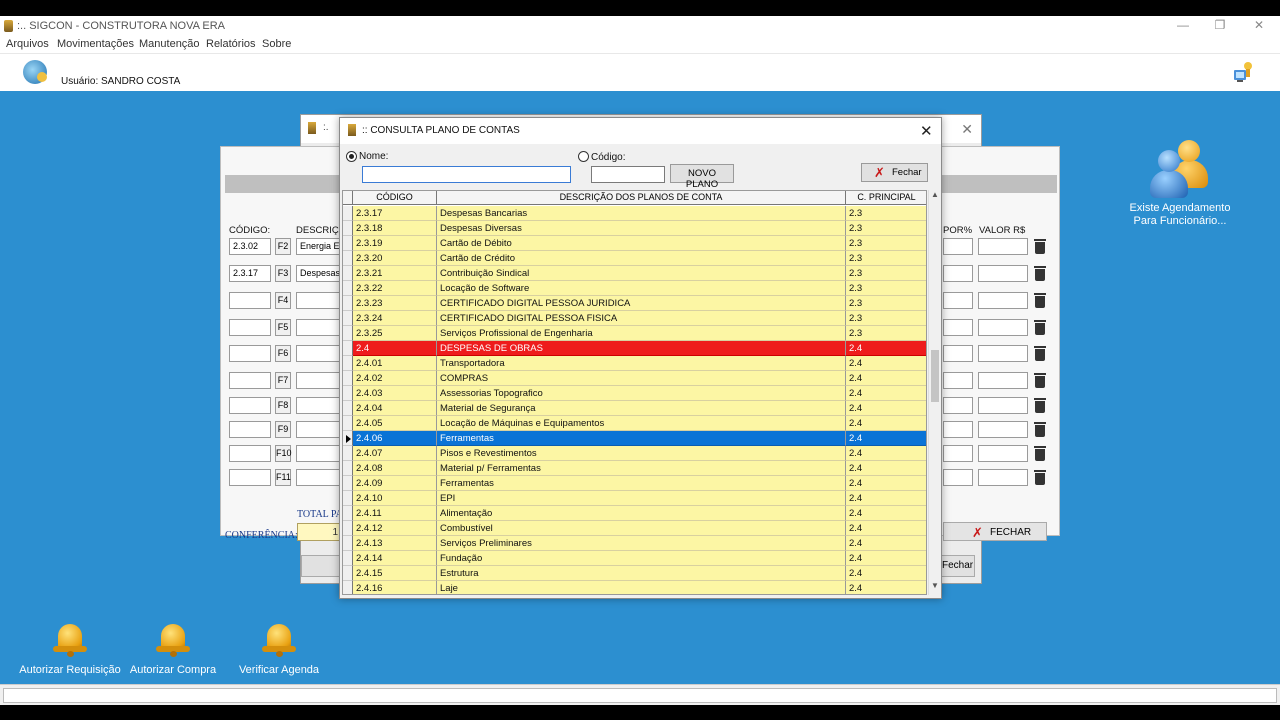 This screenshot has height=720, width=1280. What do you see at coordinates (250, 273) in the screenshot?
I see `form-code-cell: 2.3.17` at bounding box center [250, 273].